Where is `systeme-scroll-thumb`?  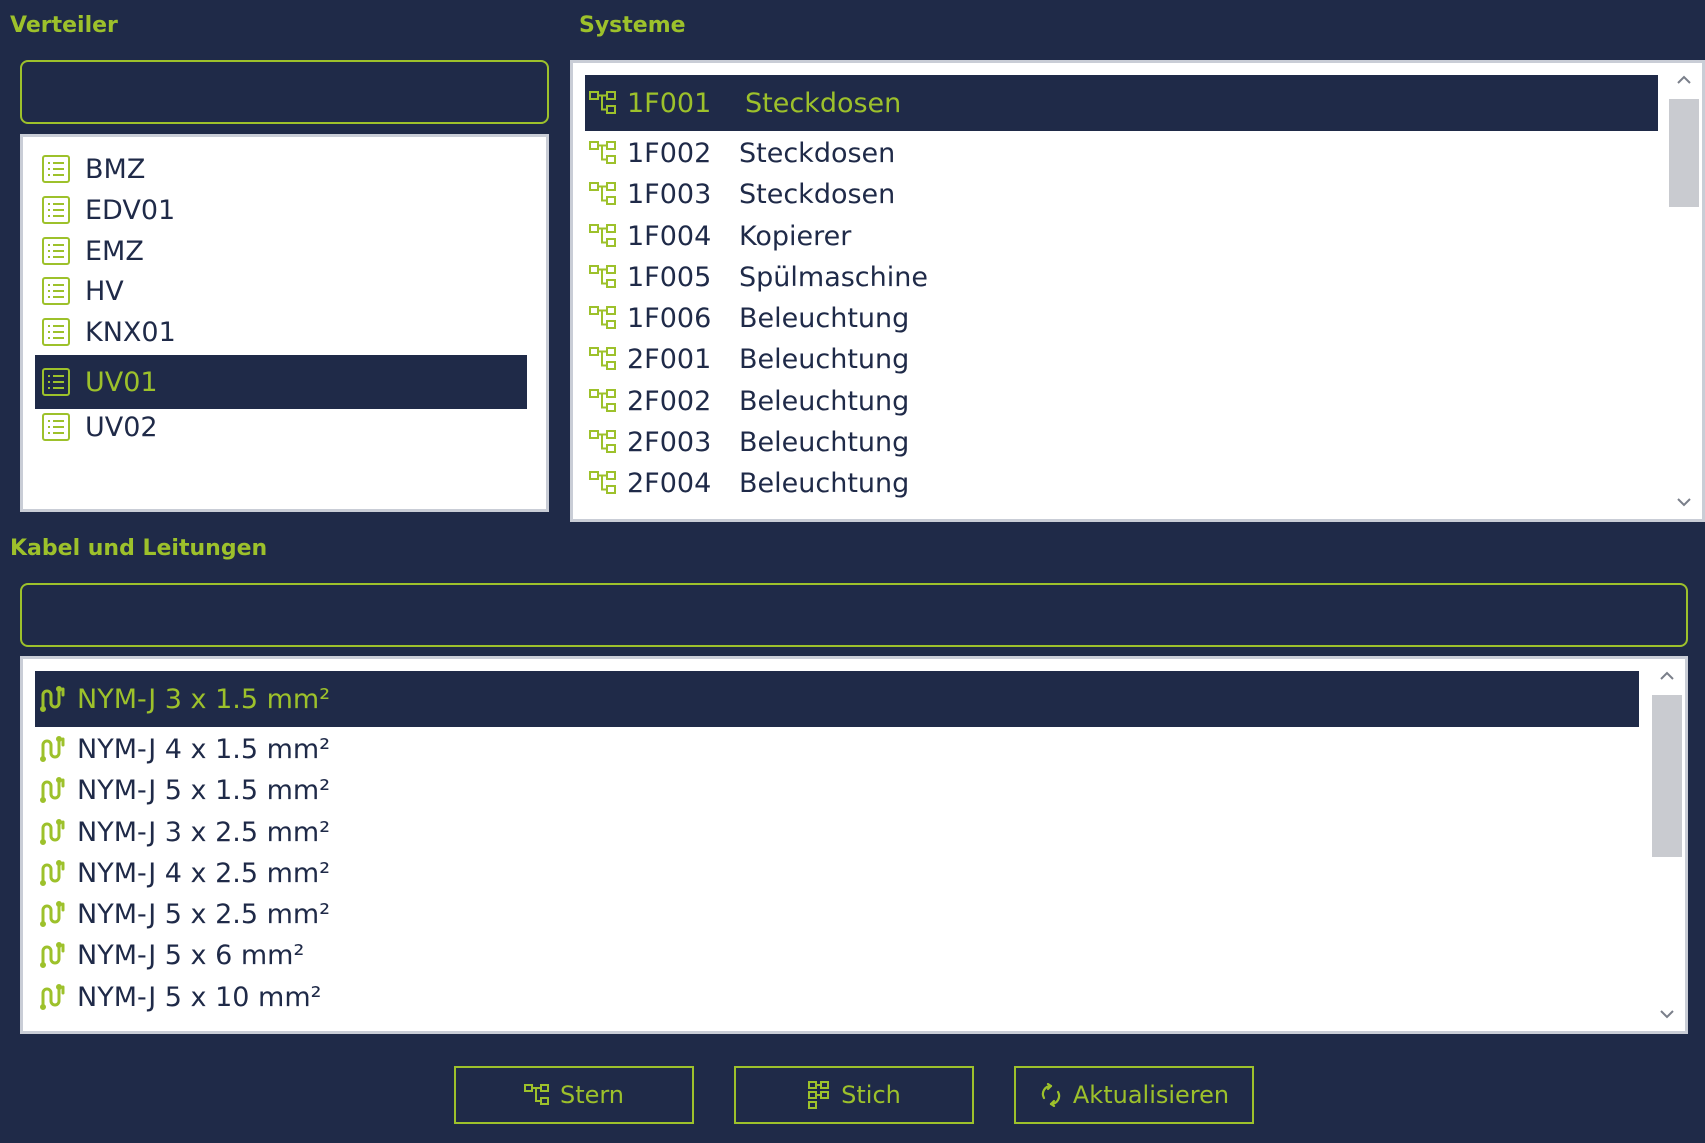 systeme-scroll-thumb is located at coordinates (1684, 153).